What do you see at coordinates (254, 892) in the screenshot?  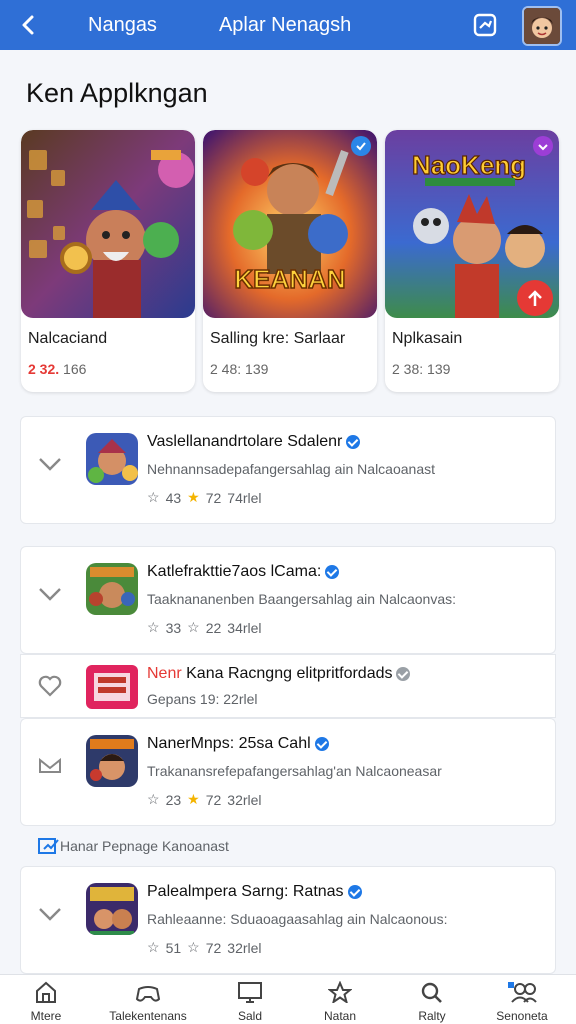 I see `app-title: Palealmpera Sarng: Ratnas` at bounding box center [254, 892].